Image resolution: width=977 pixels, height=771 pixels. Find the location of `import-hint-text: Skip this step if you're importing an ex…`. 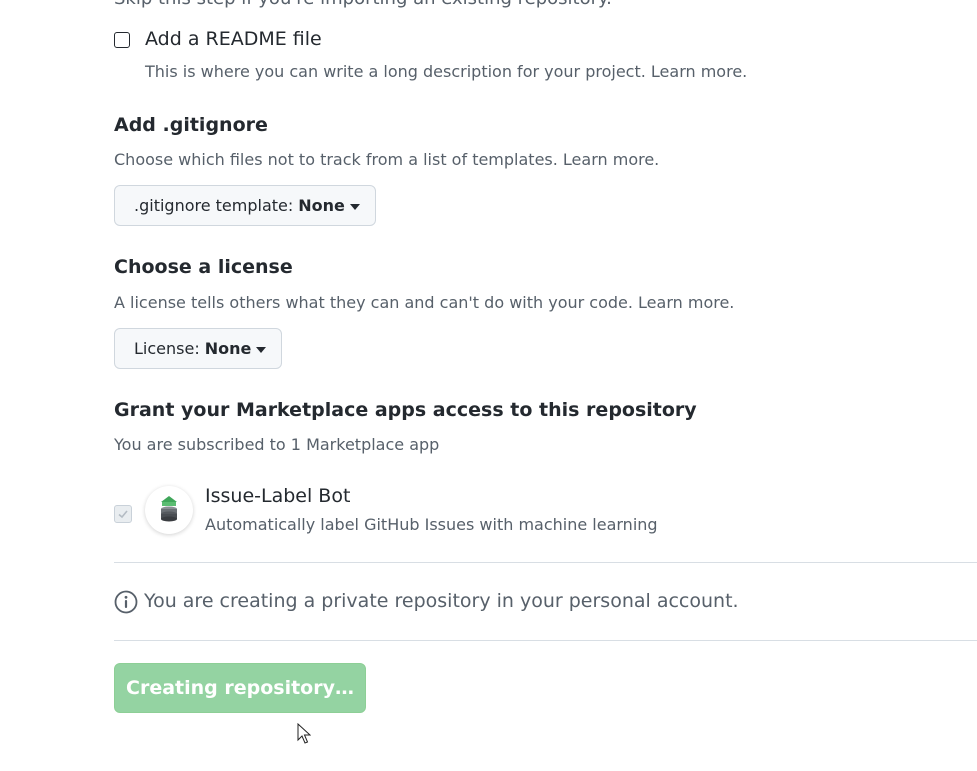

import-hint-text: Skip this step if you're importing an ex… is located at coordinates (363, 4).